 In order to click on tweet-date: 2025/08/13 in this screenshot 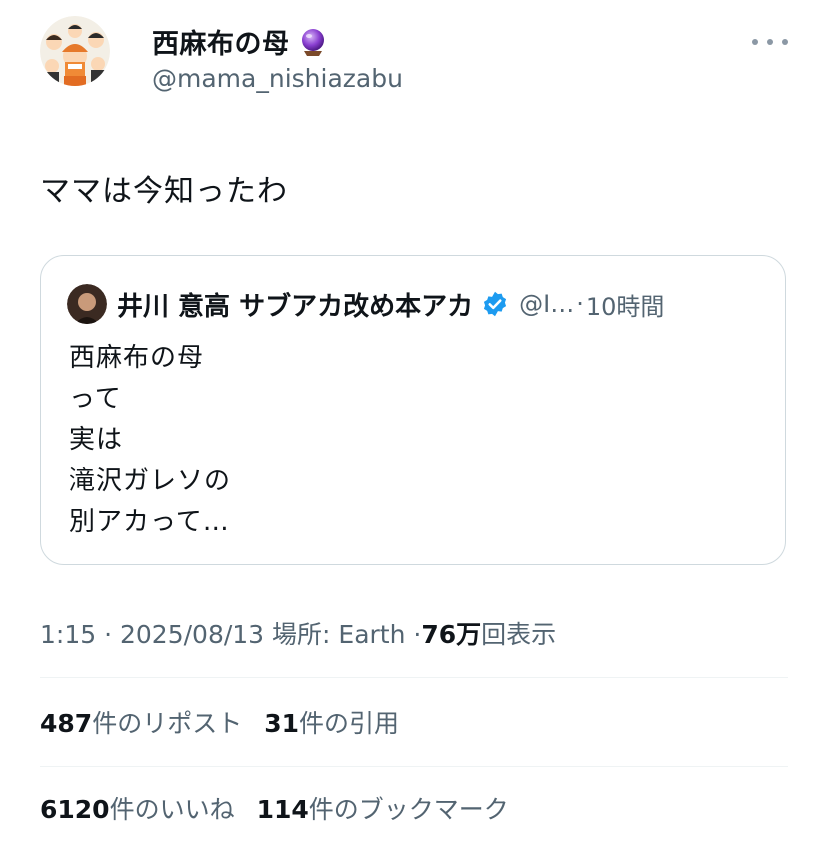, I will do `click(192, 634)`.